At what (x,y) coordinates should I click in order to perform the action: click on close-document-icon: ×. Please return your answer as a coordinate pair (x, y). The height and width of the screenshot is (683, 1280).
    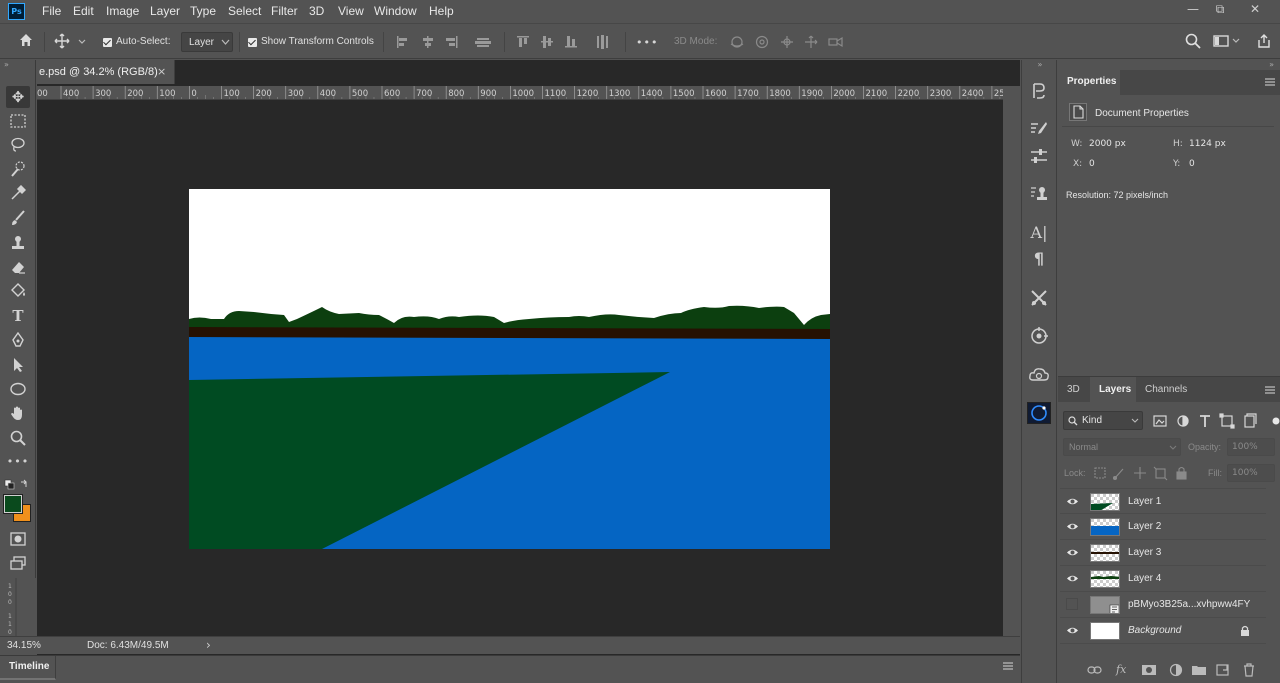
    Looking at the image, I should click on (161, 71).